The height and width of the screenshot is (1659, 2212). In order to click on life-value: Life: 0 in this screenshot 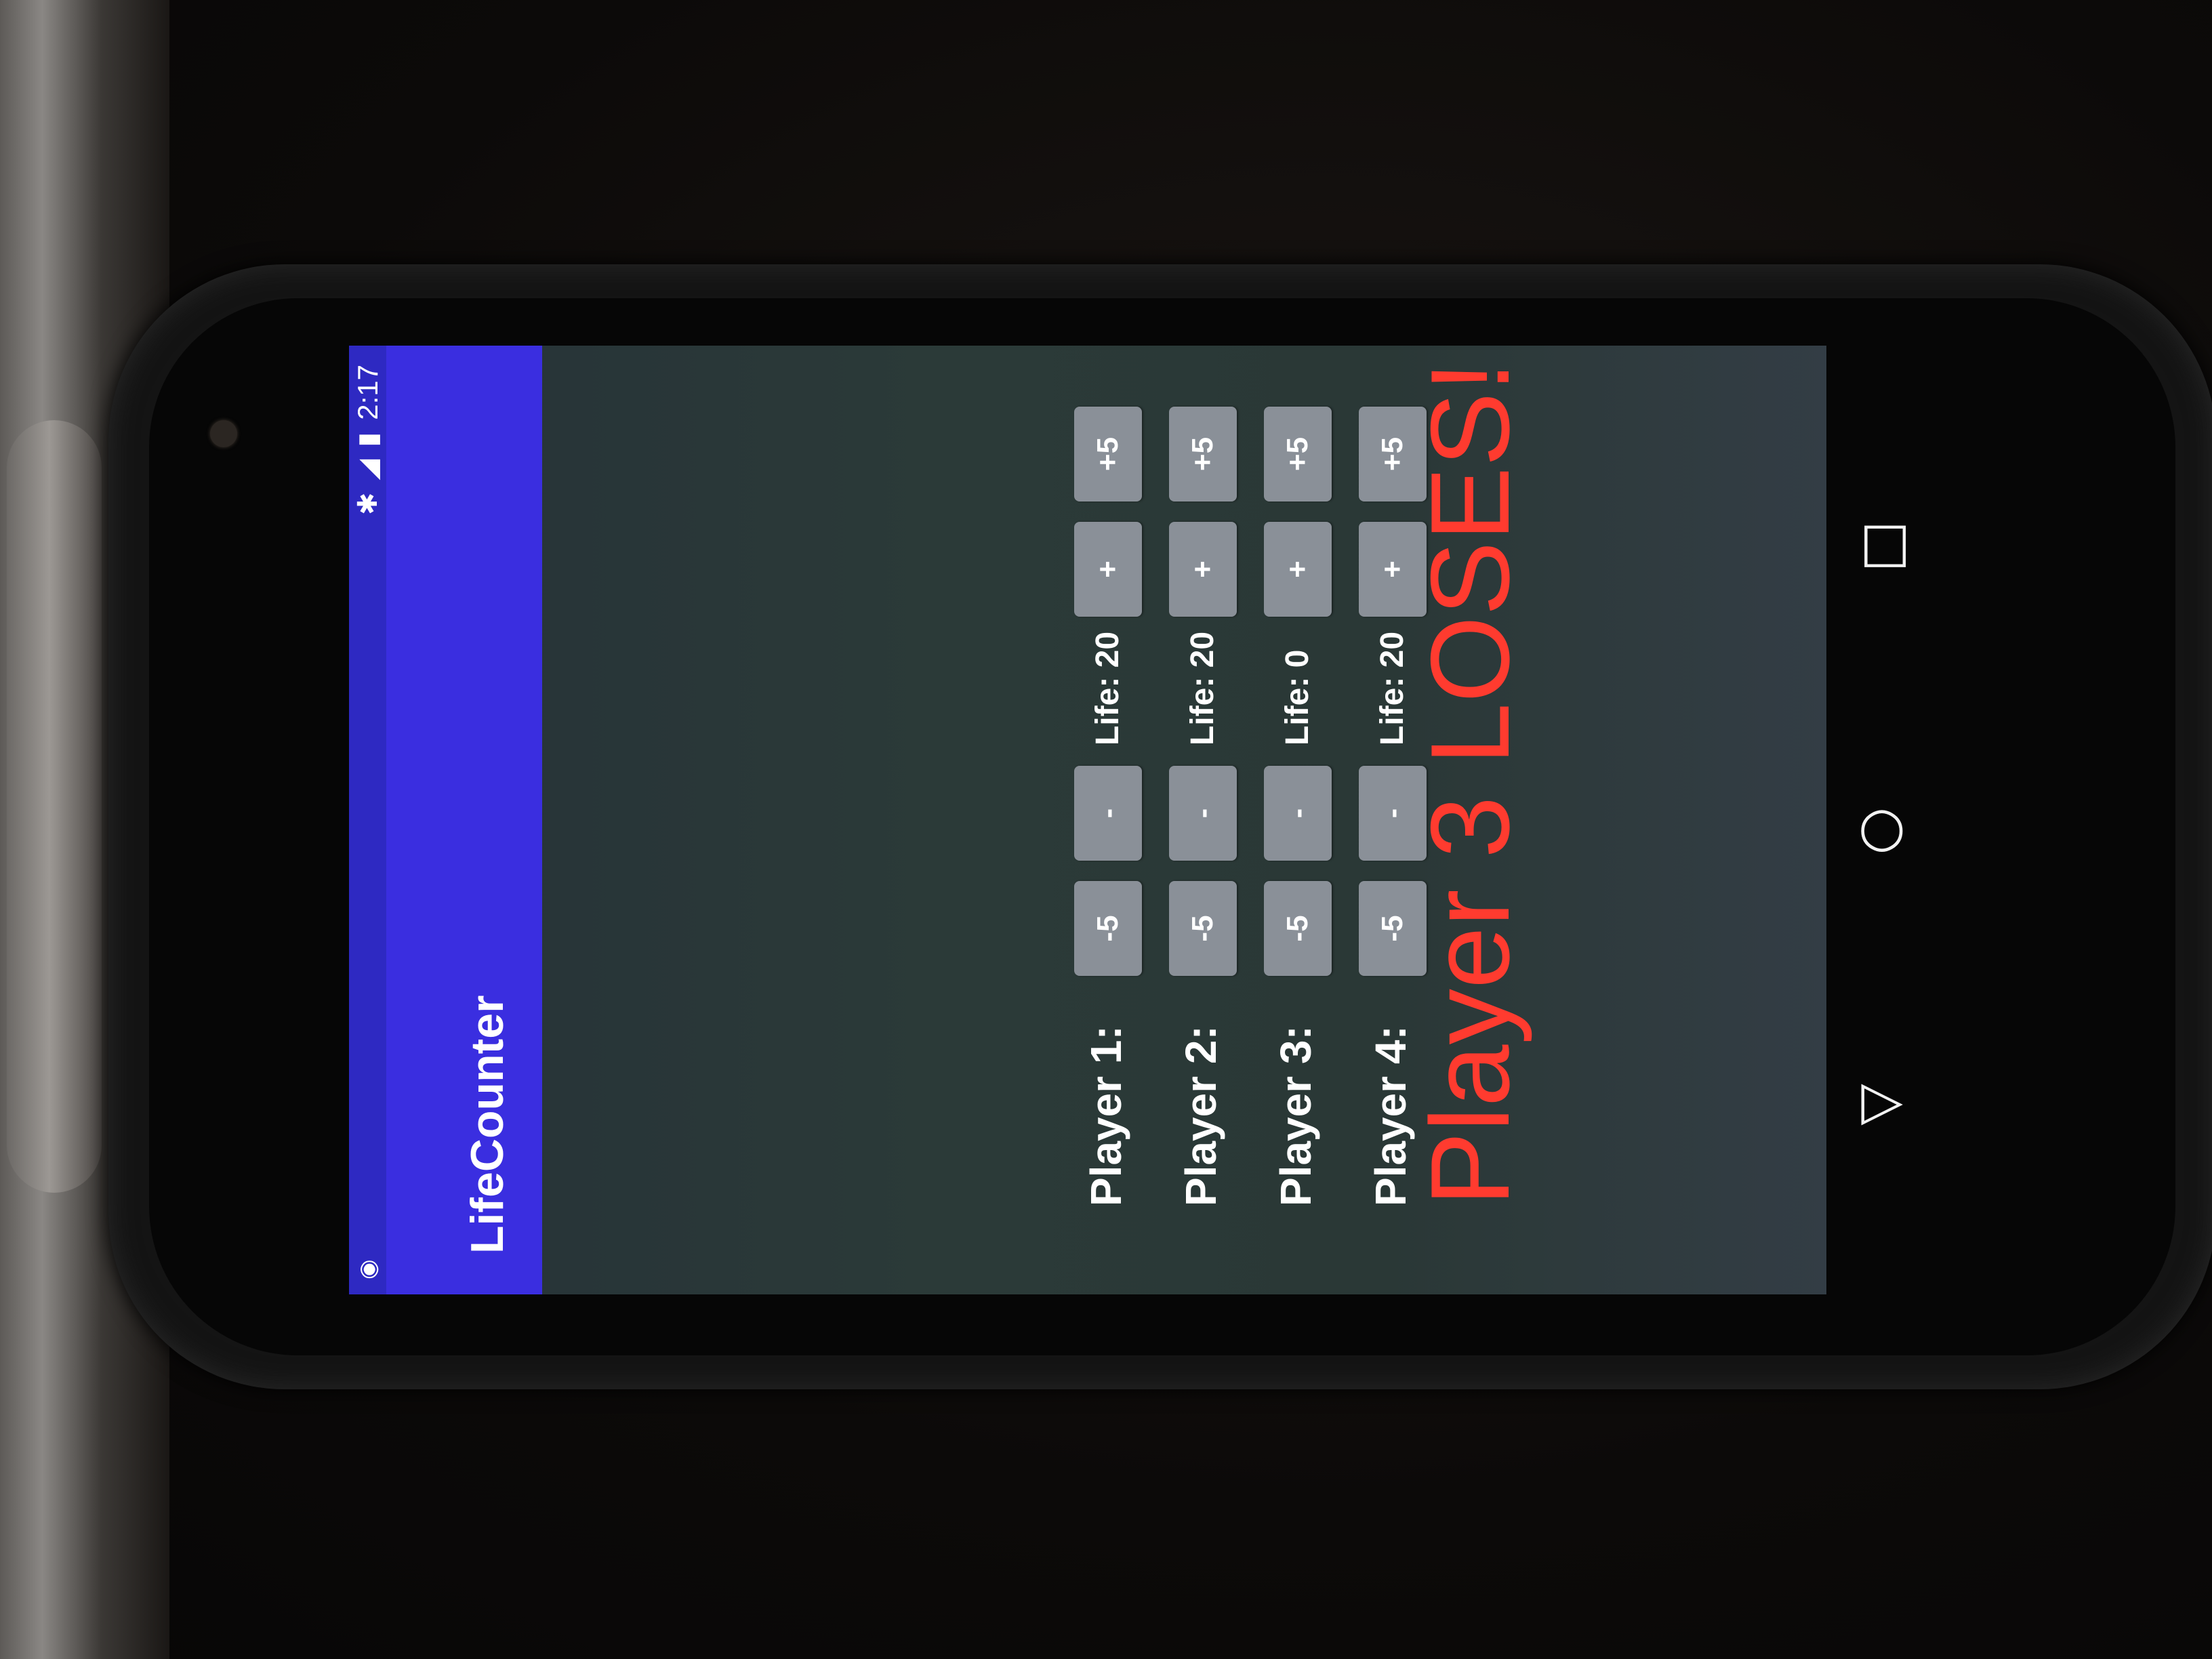, I will do `click(1297, 697)`.